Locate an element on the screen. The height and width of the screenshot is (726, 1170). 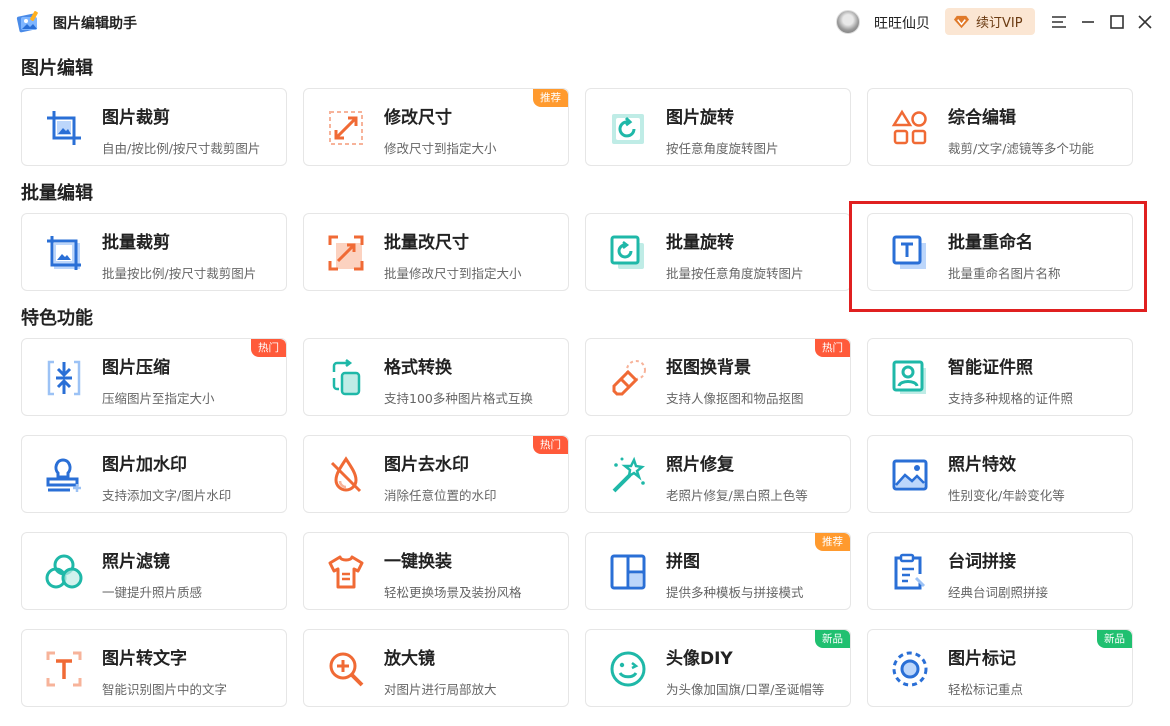
card-combo-edit: 综合编辑 裁剪/文字/滤镜等多个功能 is located at coordinates (1000, 127).